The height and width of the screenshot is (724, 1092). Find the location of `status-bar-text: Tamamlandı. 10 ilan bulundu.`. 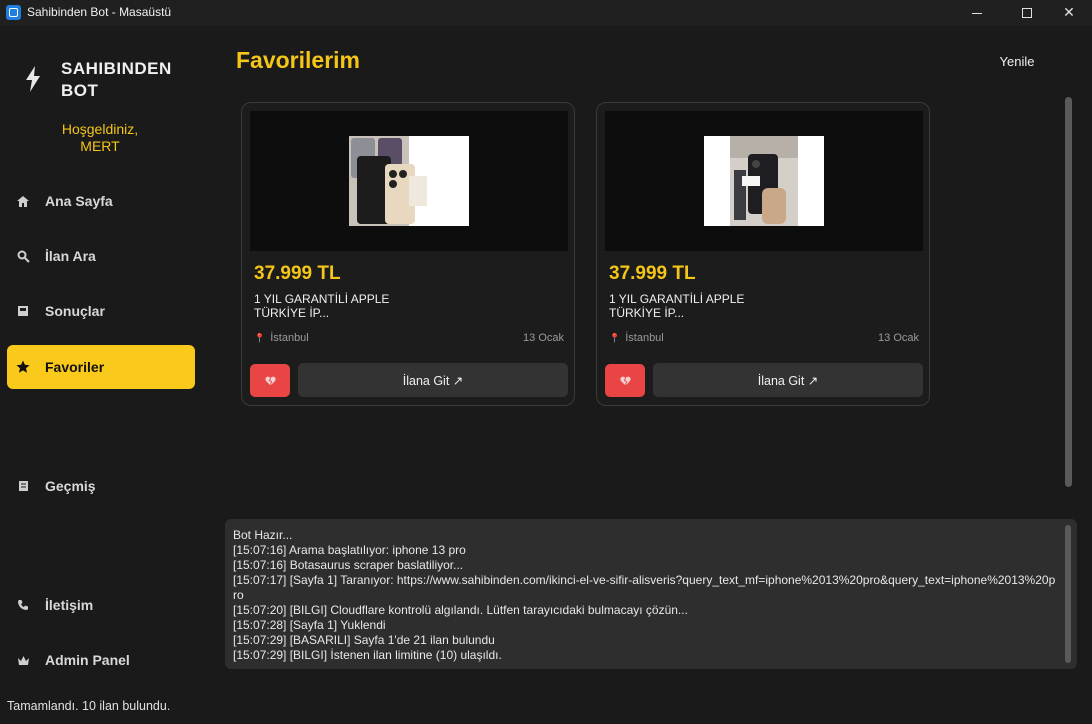

status-bar-text: Tamamlandı. 10 ilan bulundu. is located at coordinates (89, 706).